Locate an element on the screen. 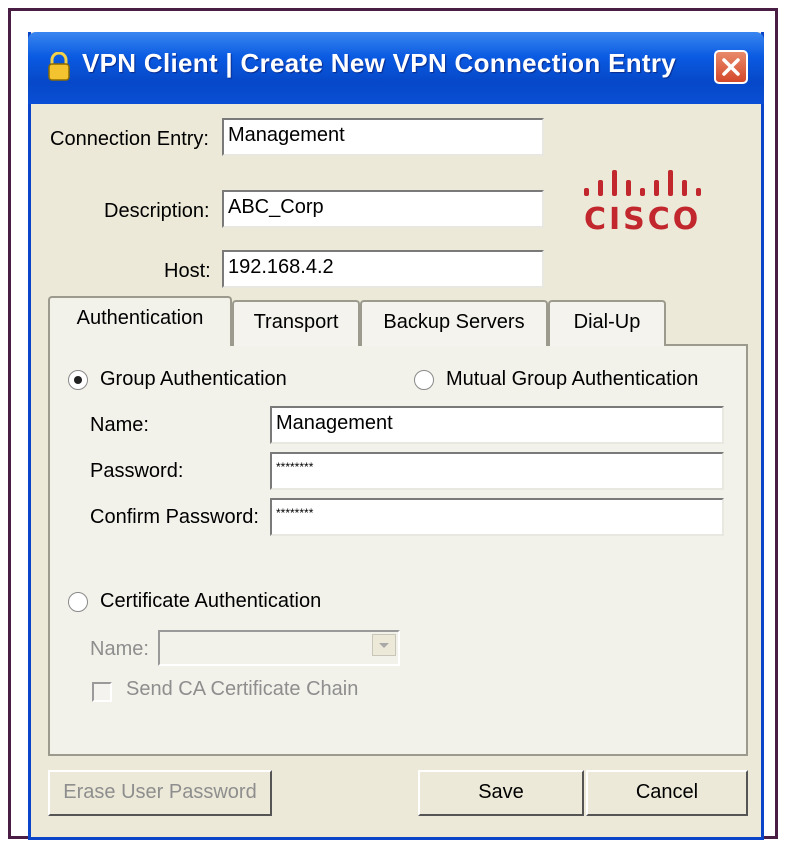 The image size is (786, 847). host-label: Host: is located at coordinates (187, 271).